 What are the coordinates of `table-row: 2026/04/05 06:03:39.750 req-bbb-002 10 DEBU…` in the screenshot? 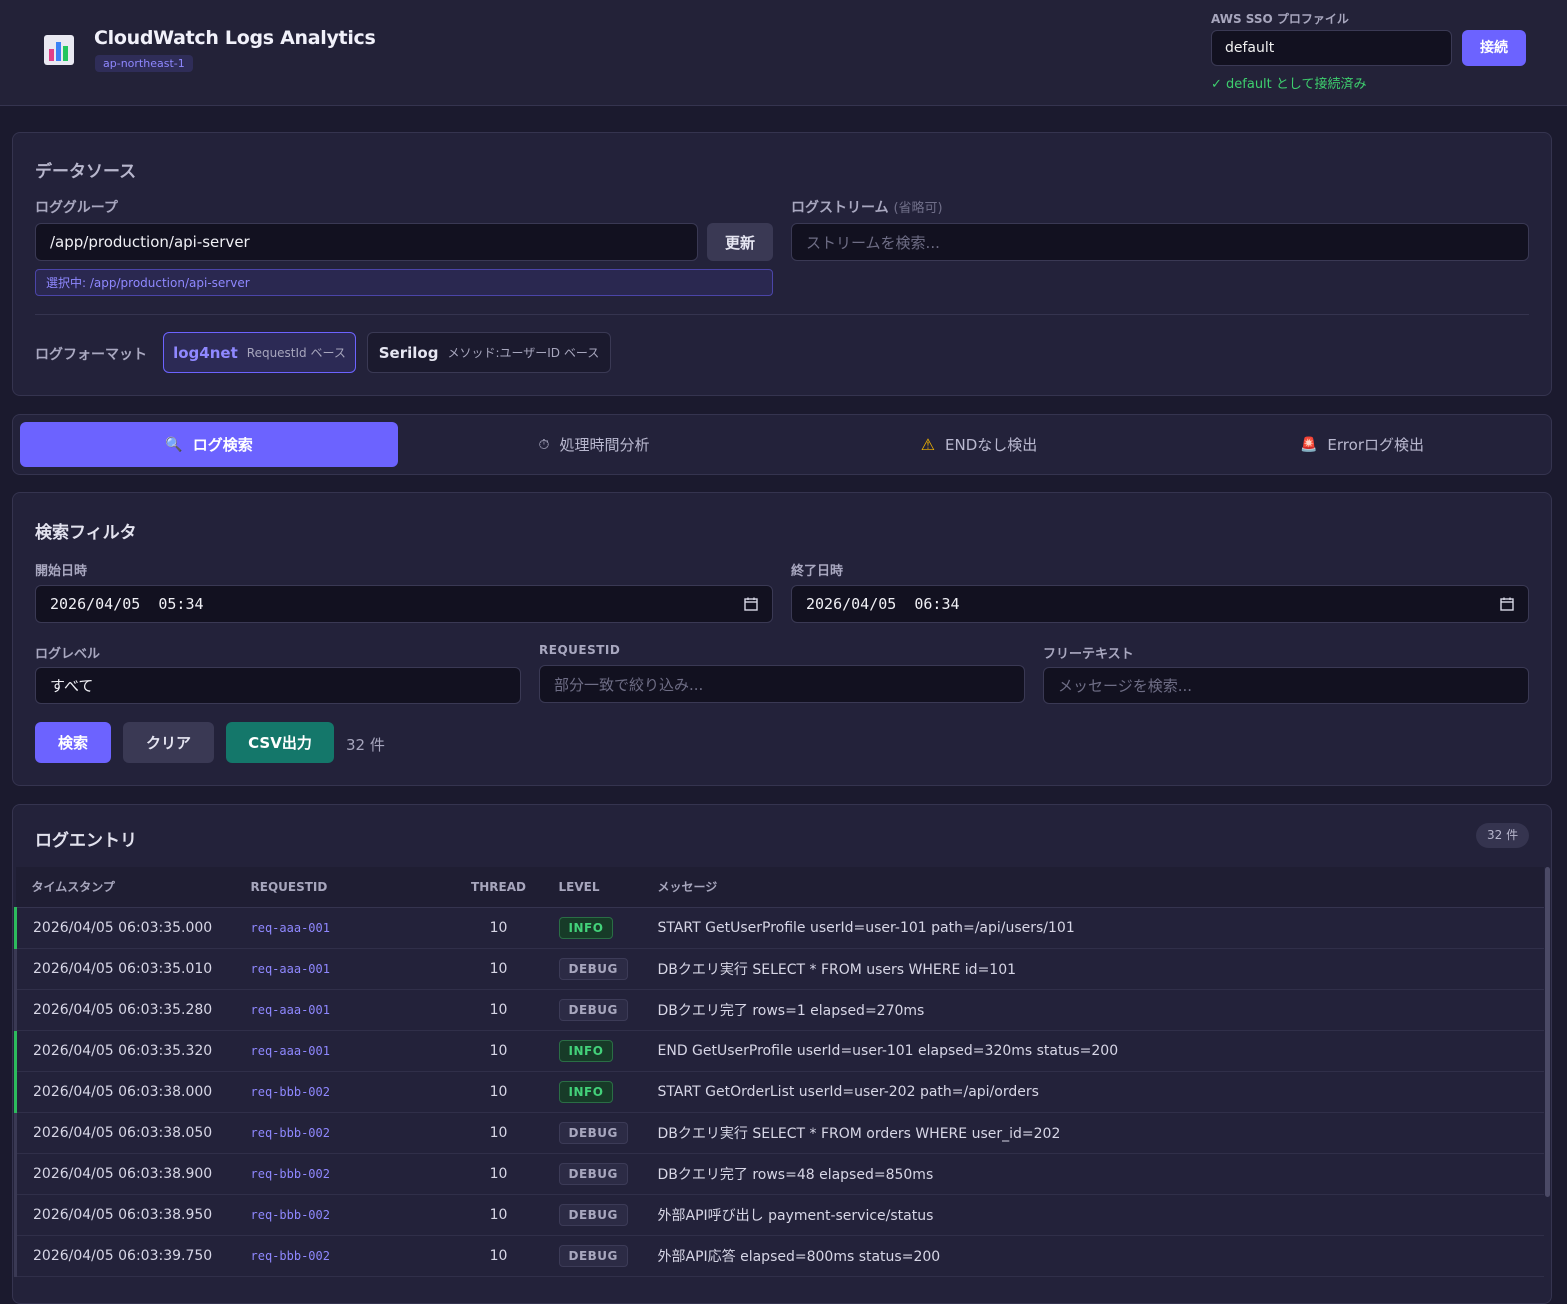 It's located at (779, 1256).